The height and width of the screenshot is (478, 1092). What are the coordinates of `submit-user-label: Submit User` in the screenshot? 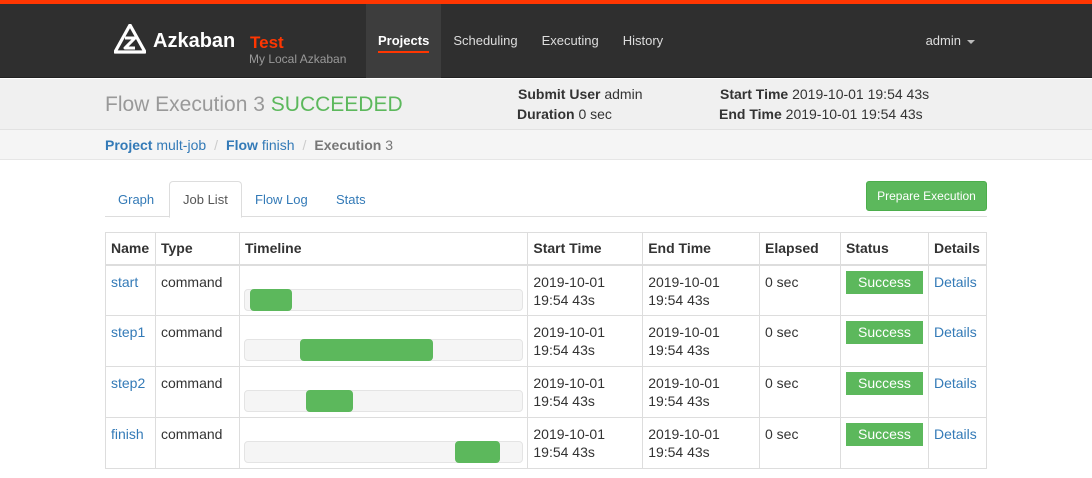 It's located at (559, 94).